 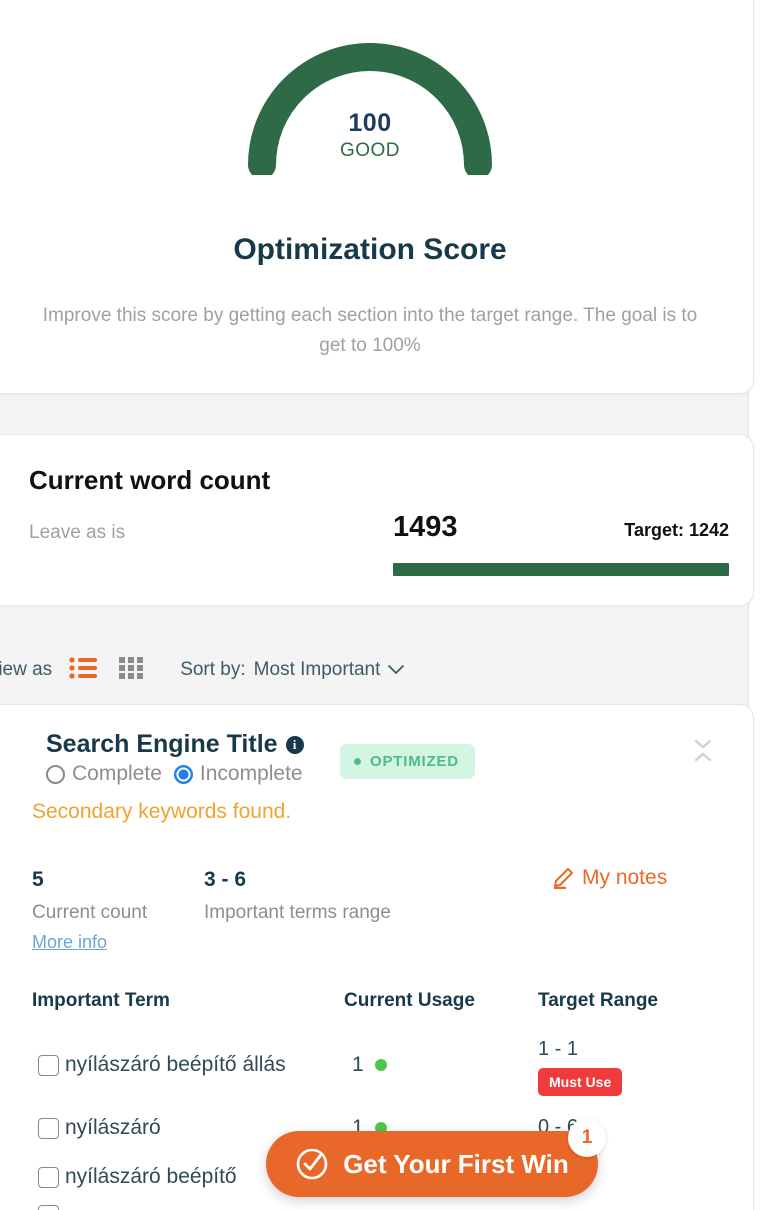 What do you see at coordinates (213, 669) in the screenshot?
I see `sort-by-label: Sort by:` at bounding box center [213, 669].